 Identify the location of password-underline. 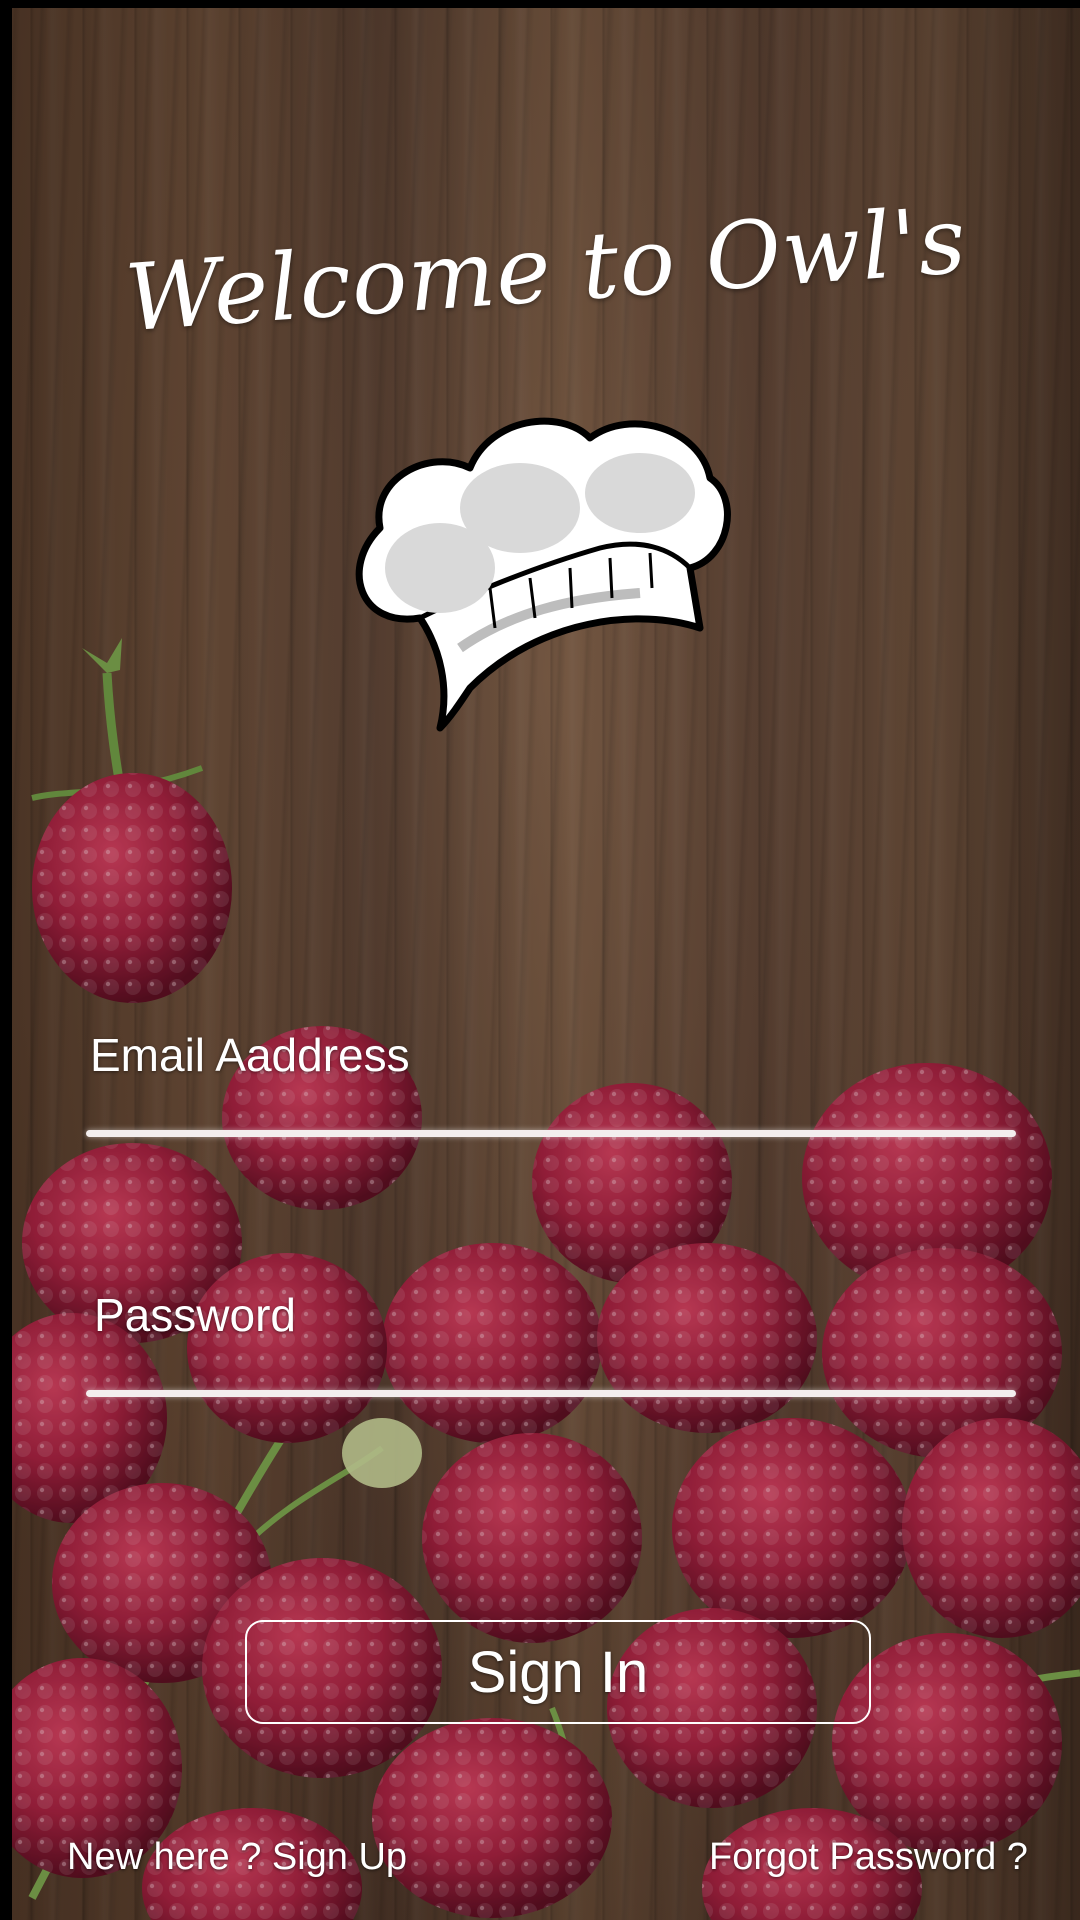
(551, 1393).